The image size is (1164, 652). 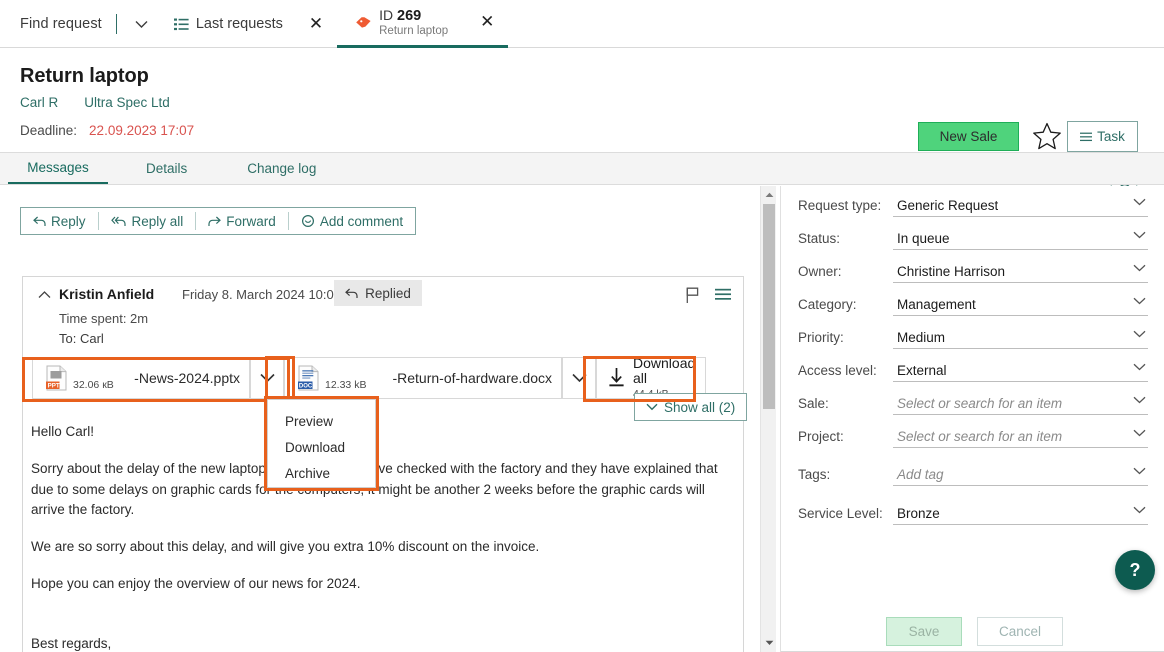 I want to click on menu-item-download: Download, so click(x=321, y=447).